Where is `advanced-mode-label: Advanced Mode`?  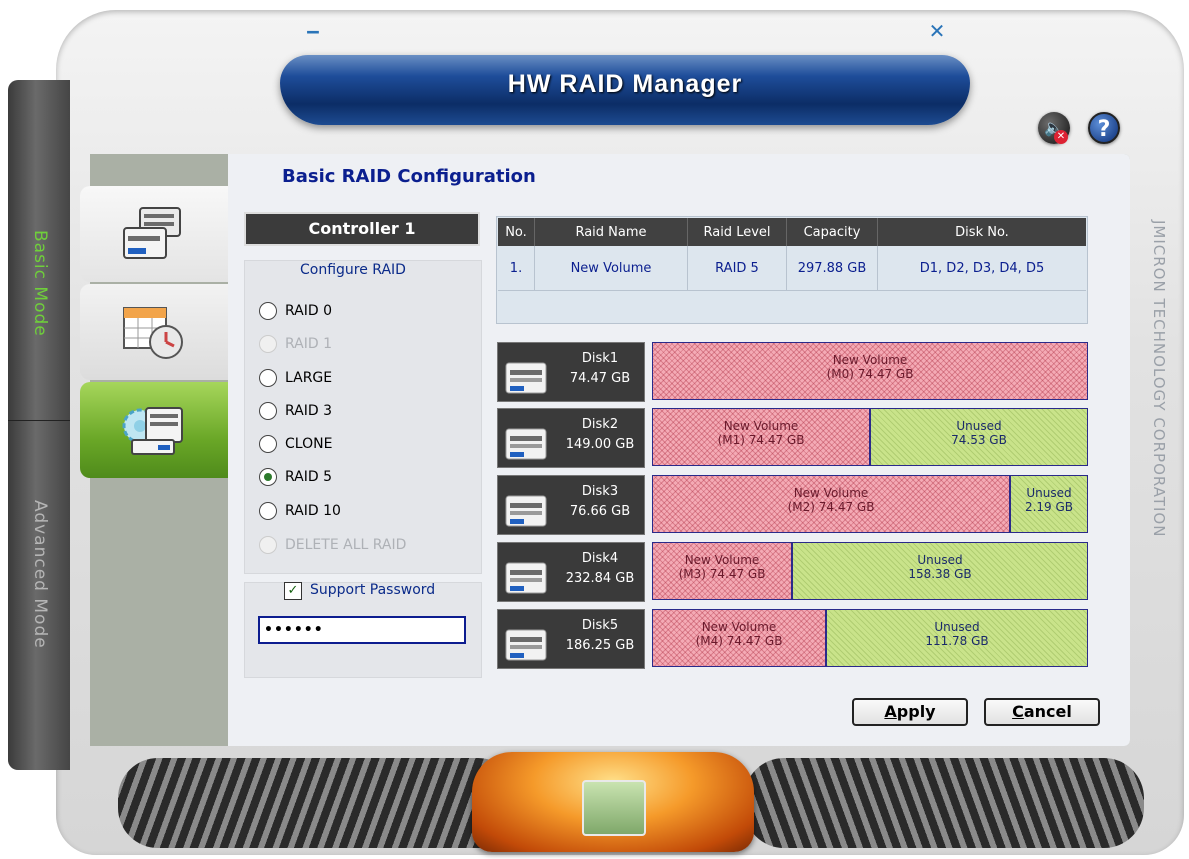 advanced-mode-label: Advanced Mode is located at coordinates (40, 574).